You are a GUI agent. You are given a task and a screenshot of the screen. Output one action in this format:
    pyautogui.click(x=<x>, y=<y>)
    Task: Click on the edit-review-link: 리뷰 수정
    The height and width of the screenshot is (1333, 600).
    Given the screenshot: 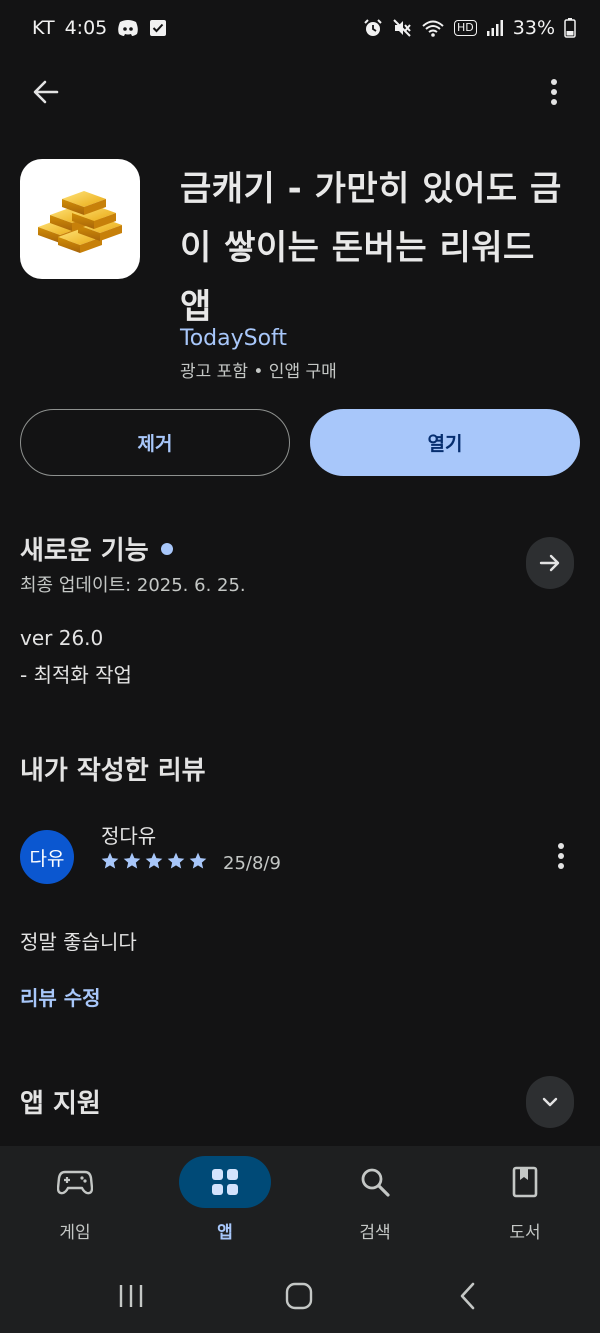 What is the action you would take?
    pyautogui.click(x=60, y=996)
    